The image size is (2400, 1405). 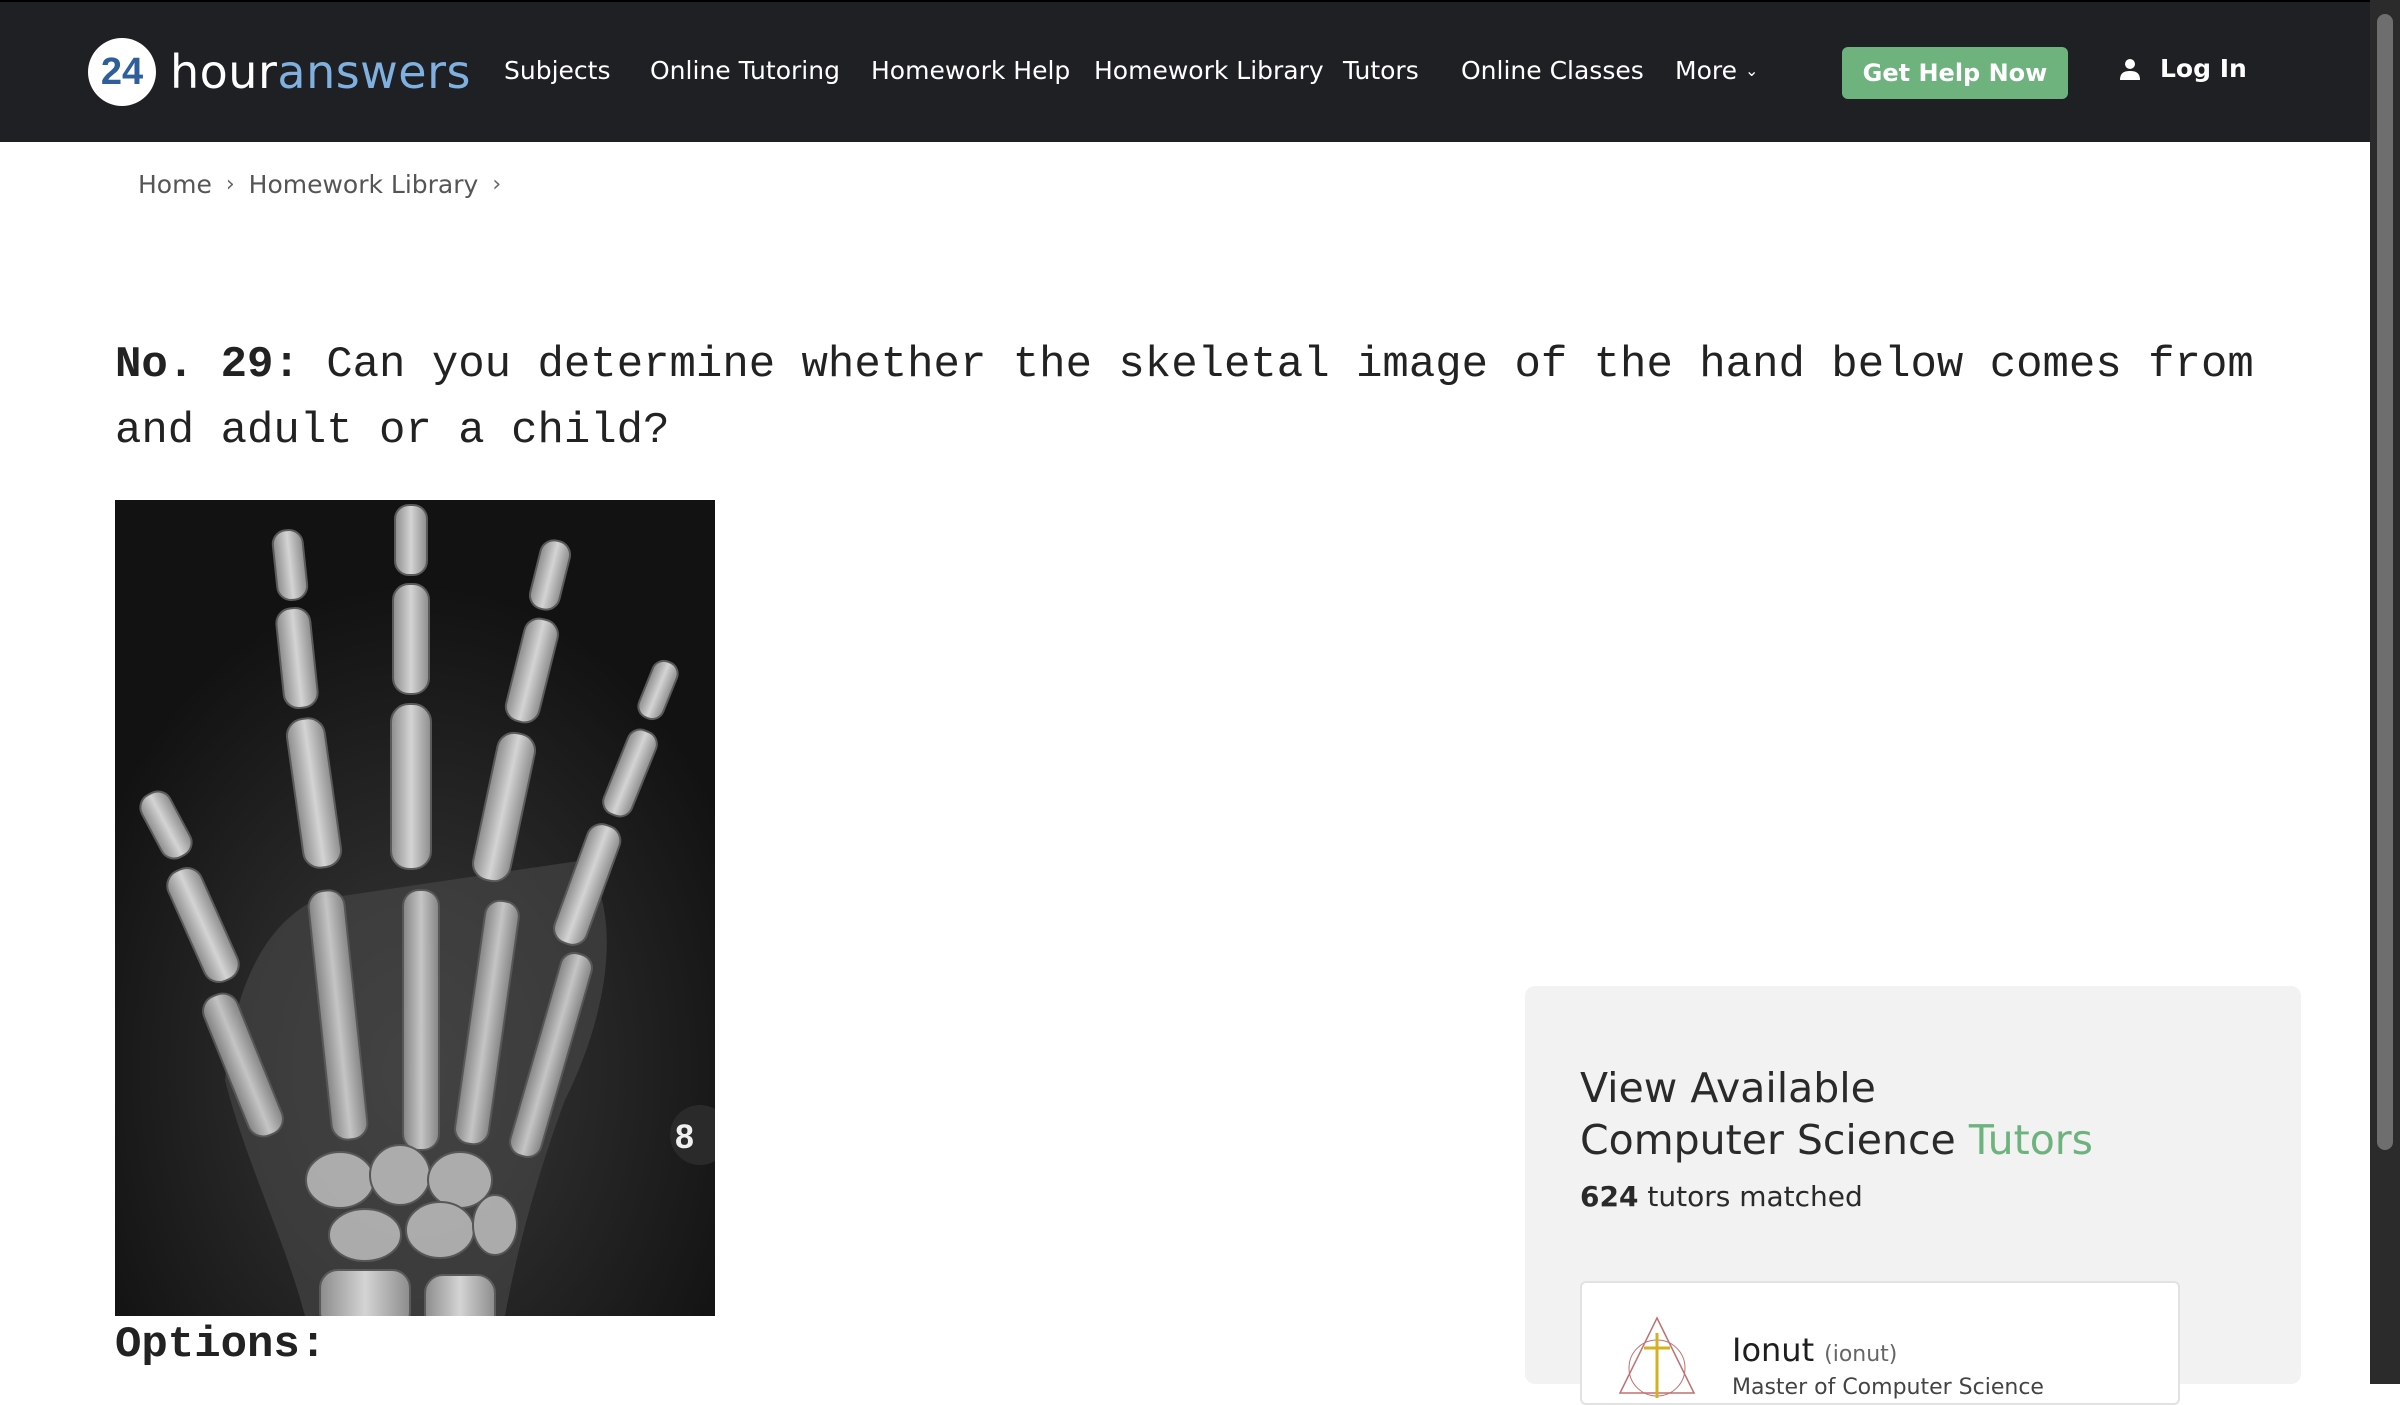 I want to click on nav-online-tutoring: Online Tutoring, so click(x=745, y=70).